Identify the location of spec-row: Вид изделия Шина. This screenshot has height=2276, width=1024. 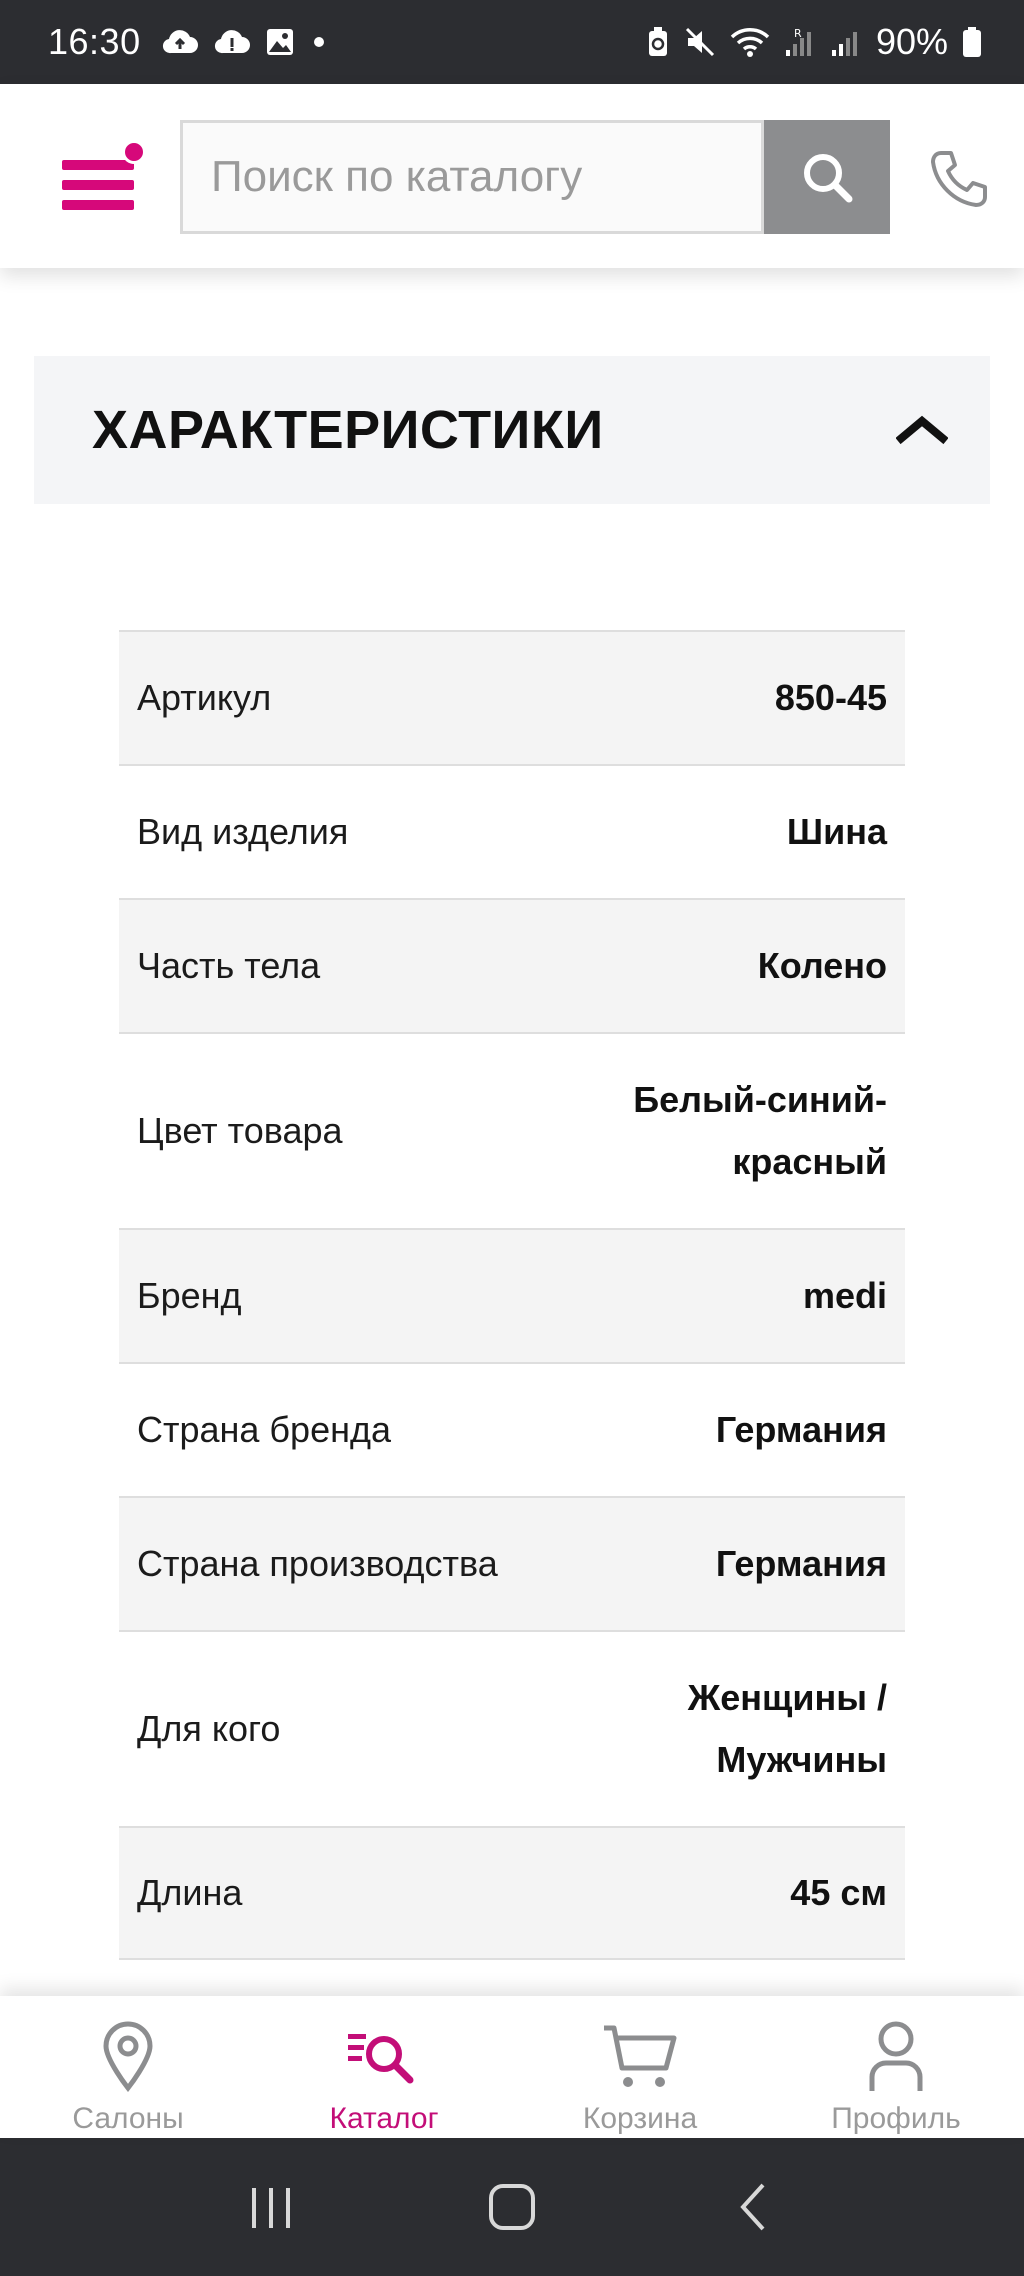
(512, 831).